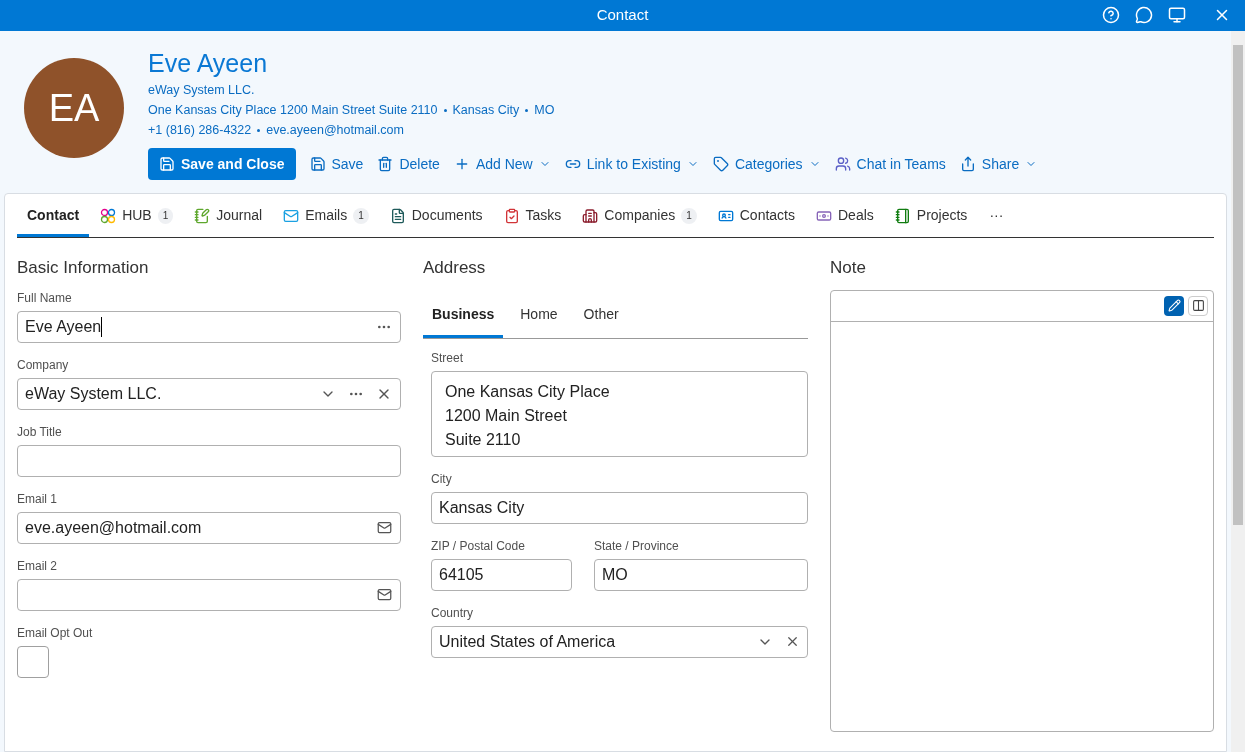  Describe the element at coordinates (619, 507) in the screenshot. I see `city-field: Kansas City` at that location.